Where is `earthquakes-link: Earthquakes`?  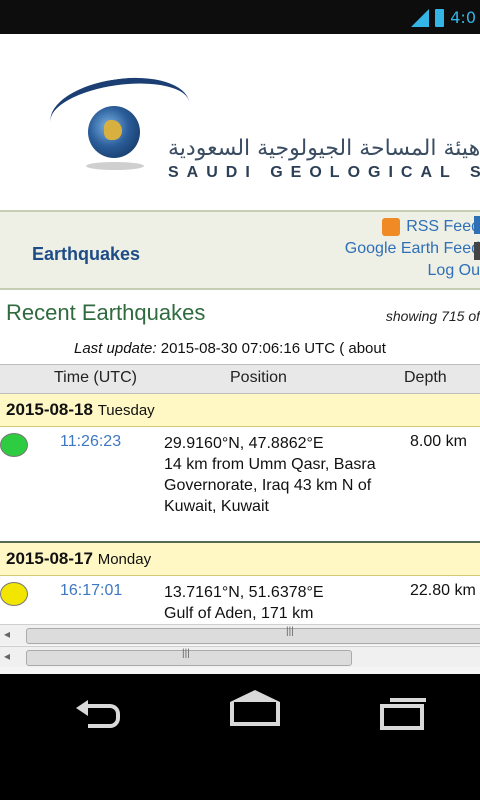
earthquakes-link: Earthquakes is located at coordinates (86, 254).